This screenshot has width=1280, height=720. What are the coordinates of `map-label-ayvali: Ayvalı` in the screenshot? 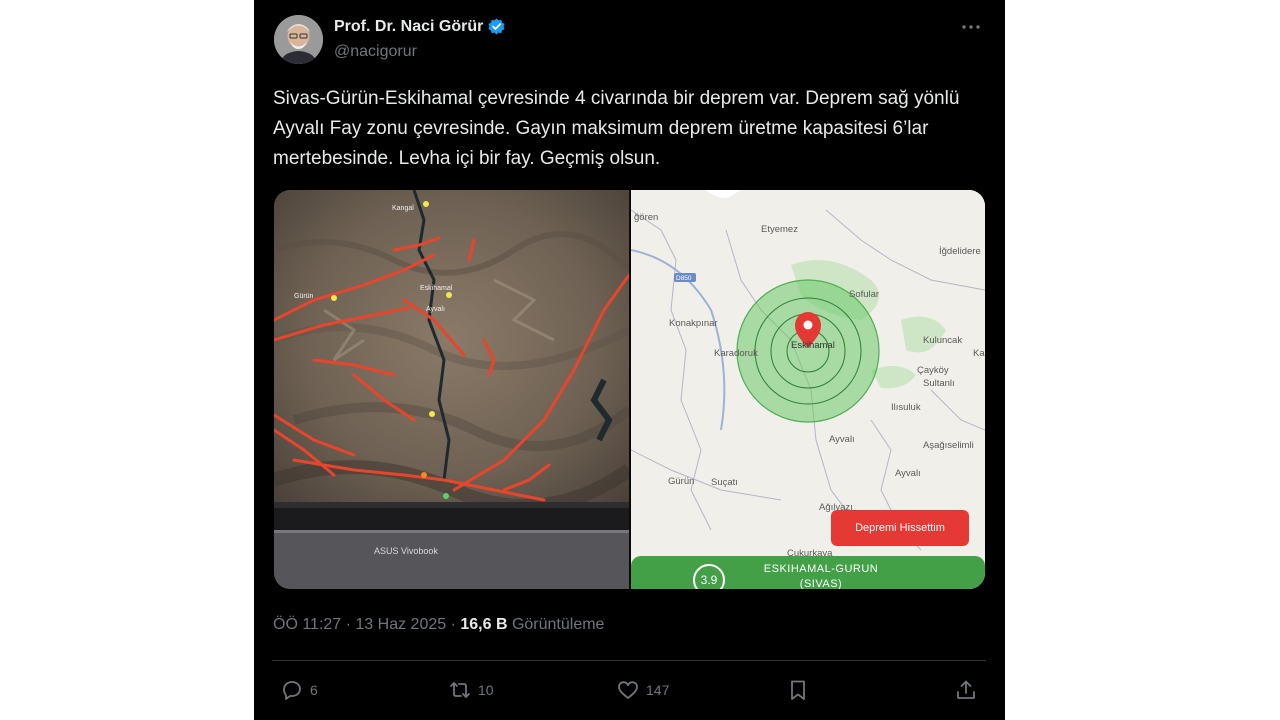 It's located at (842, 439).